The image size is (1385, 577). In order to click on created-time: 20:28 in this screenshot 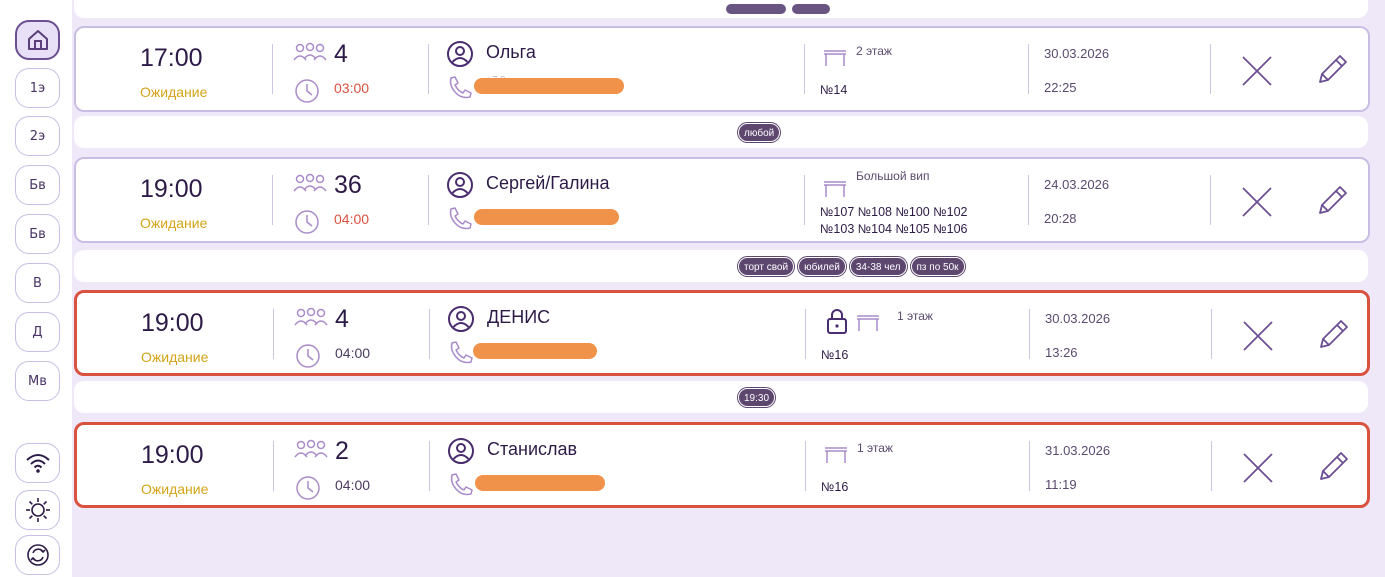, I will do `click(1060, 218)`.